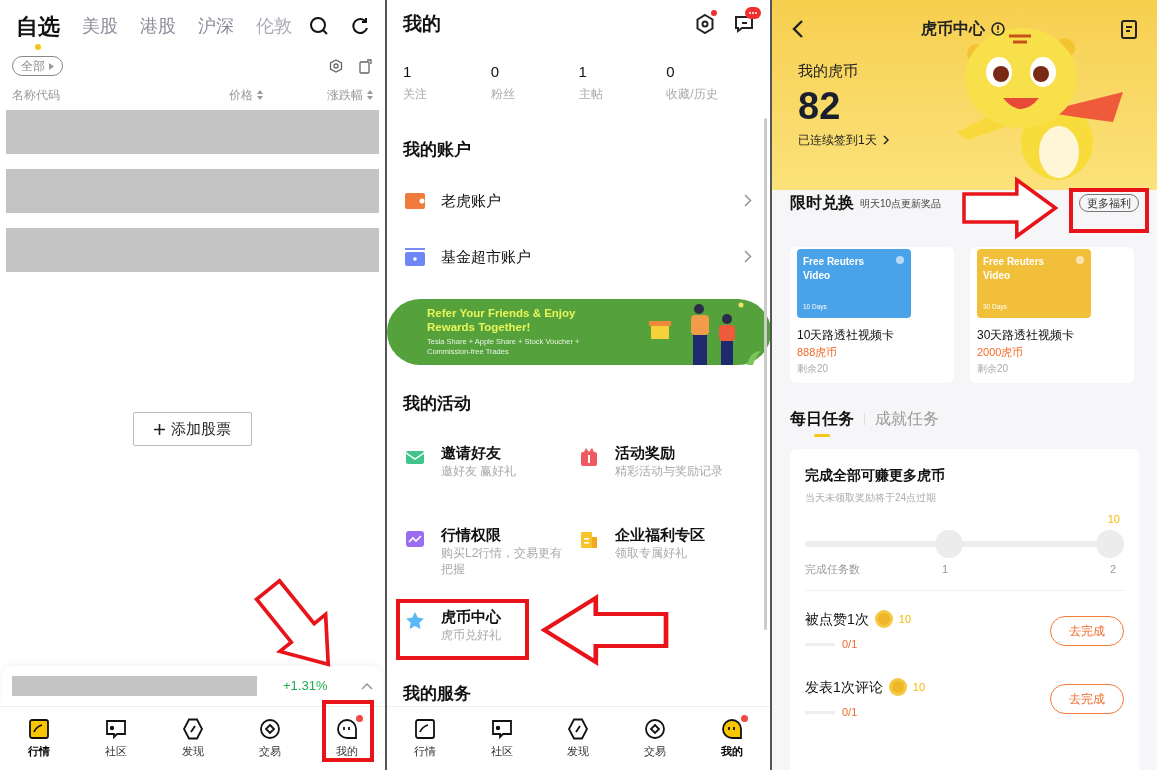 The image size is (1157, 770). What do you see at coordinates (798, 29) in the screenshot?
I see `back-icon` at bounding box center [798, 29].